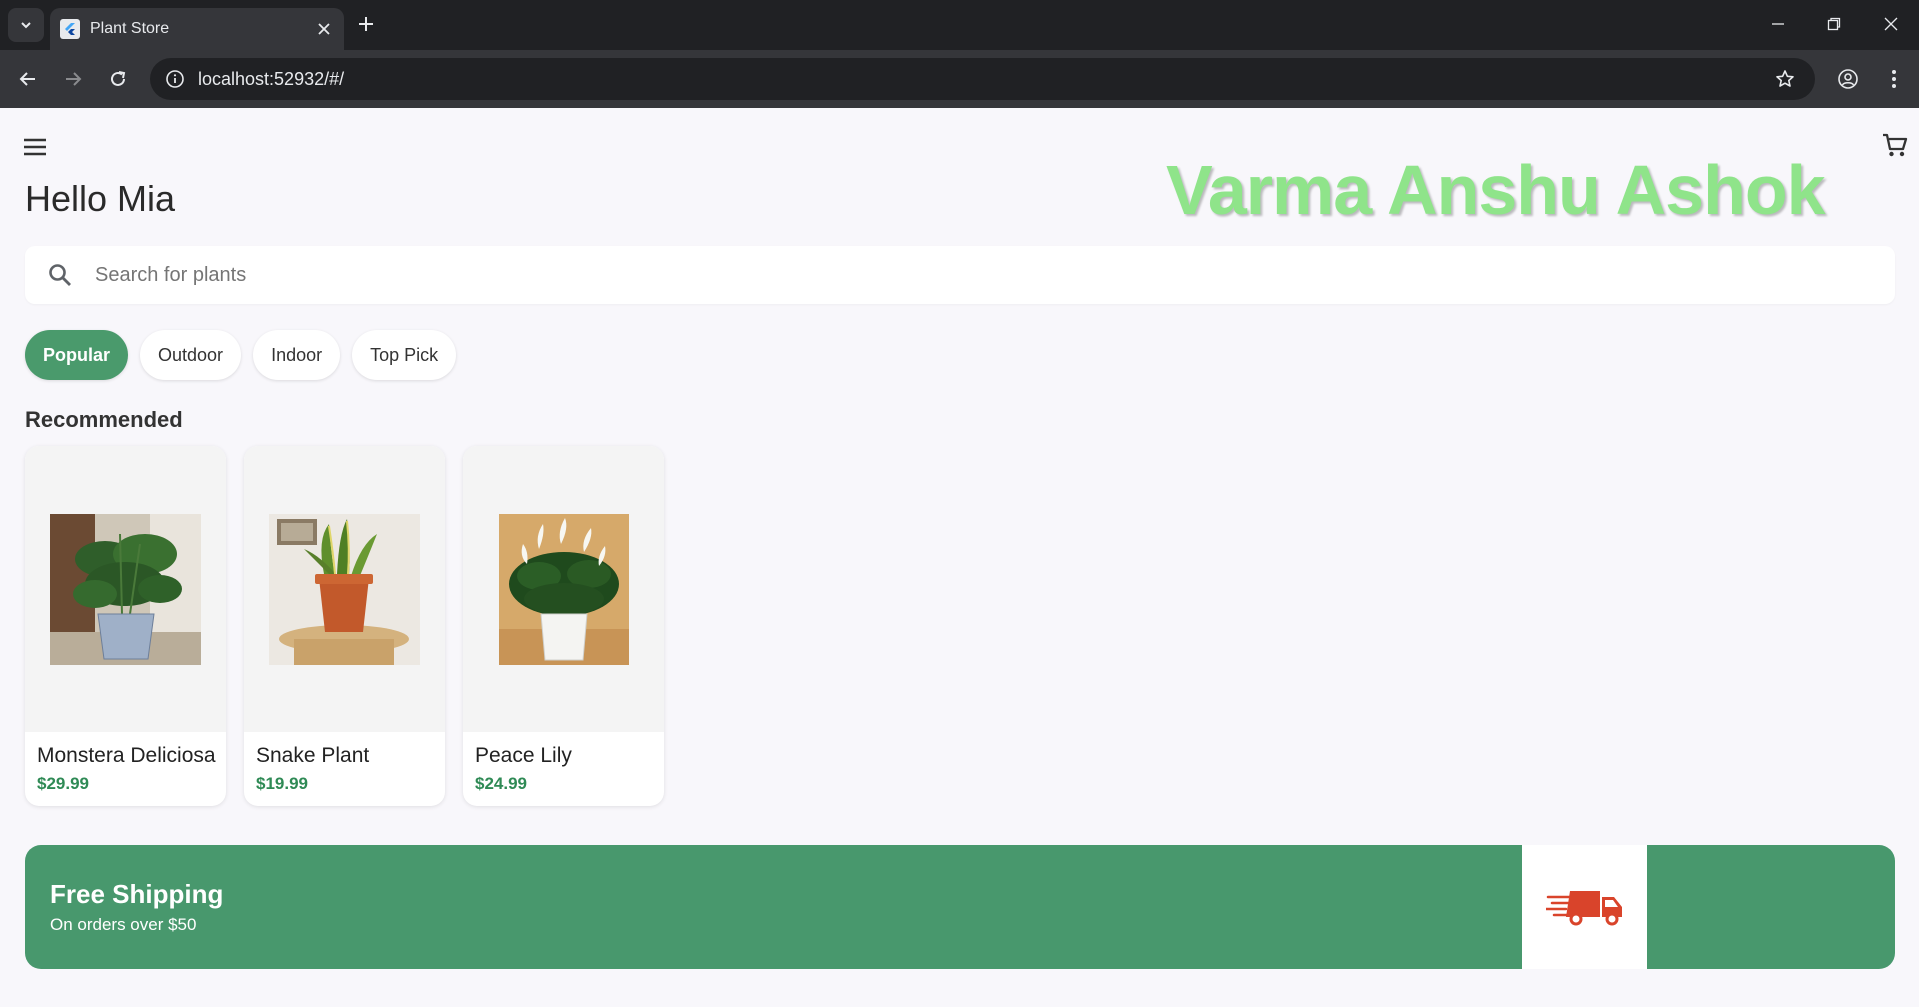  Describe the element at coordinates (324, 29) in the screenshot. I see `close-tab-icon` at that location.